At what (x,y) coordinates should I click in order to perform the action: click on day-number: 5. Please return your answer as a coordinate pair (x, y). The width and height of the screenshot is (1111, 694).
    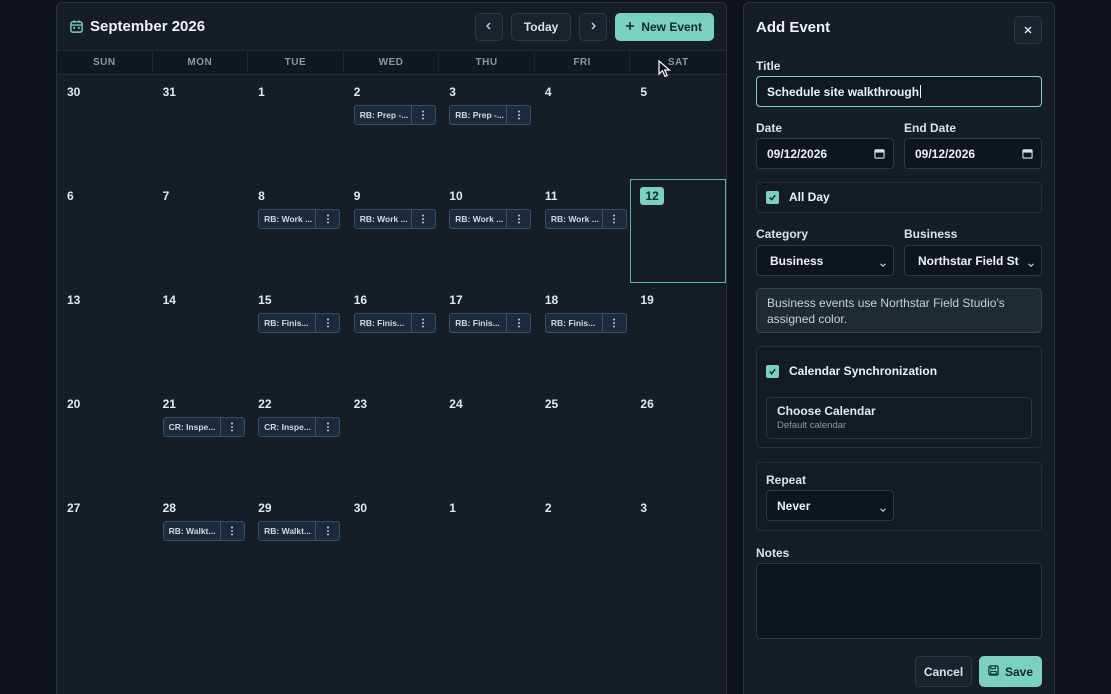
    Looking at the image, I should click on (644, 92).